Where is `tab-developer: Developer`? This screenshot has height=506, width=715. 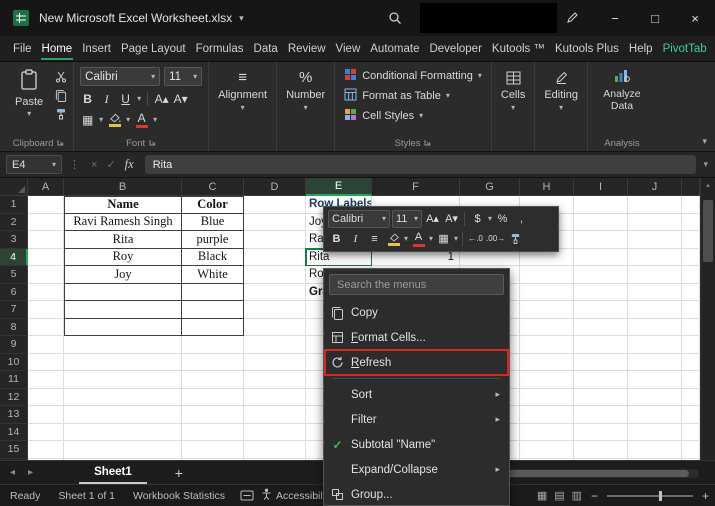
tab-developer: Developer is located at coordinates (455, 48).